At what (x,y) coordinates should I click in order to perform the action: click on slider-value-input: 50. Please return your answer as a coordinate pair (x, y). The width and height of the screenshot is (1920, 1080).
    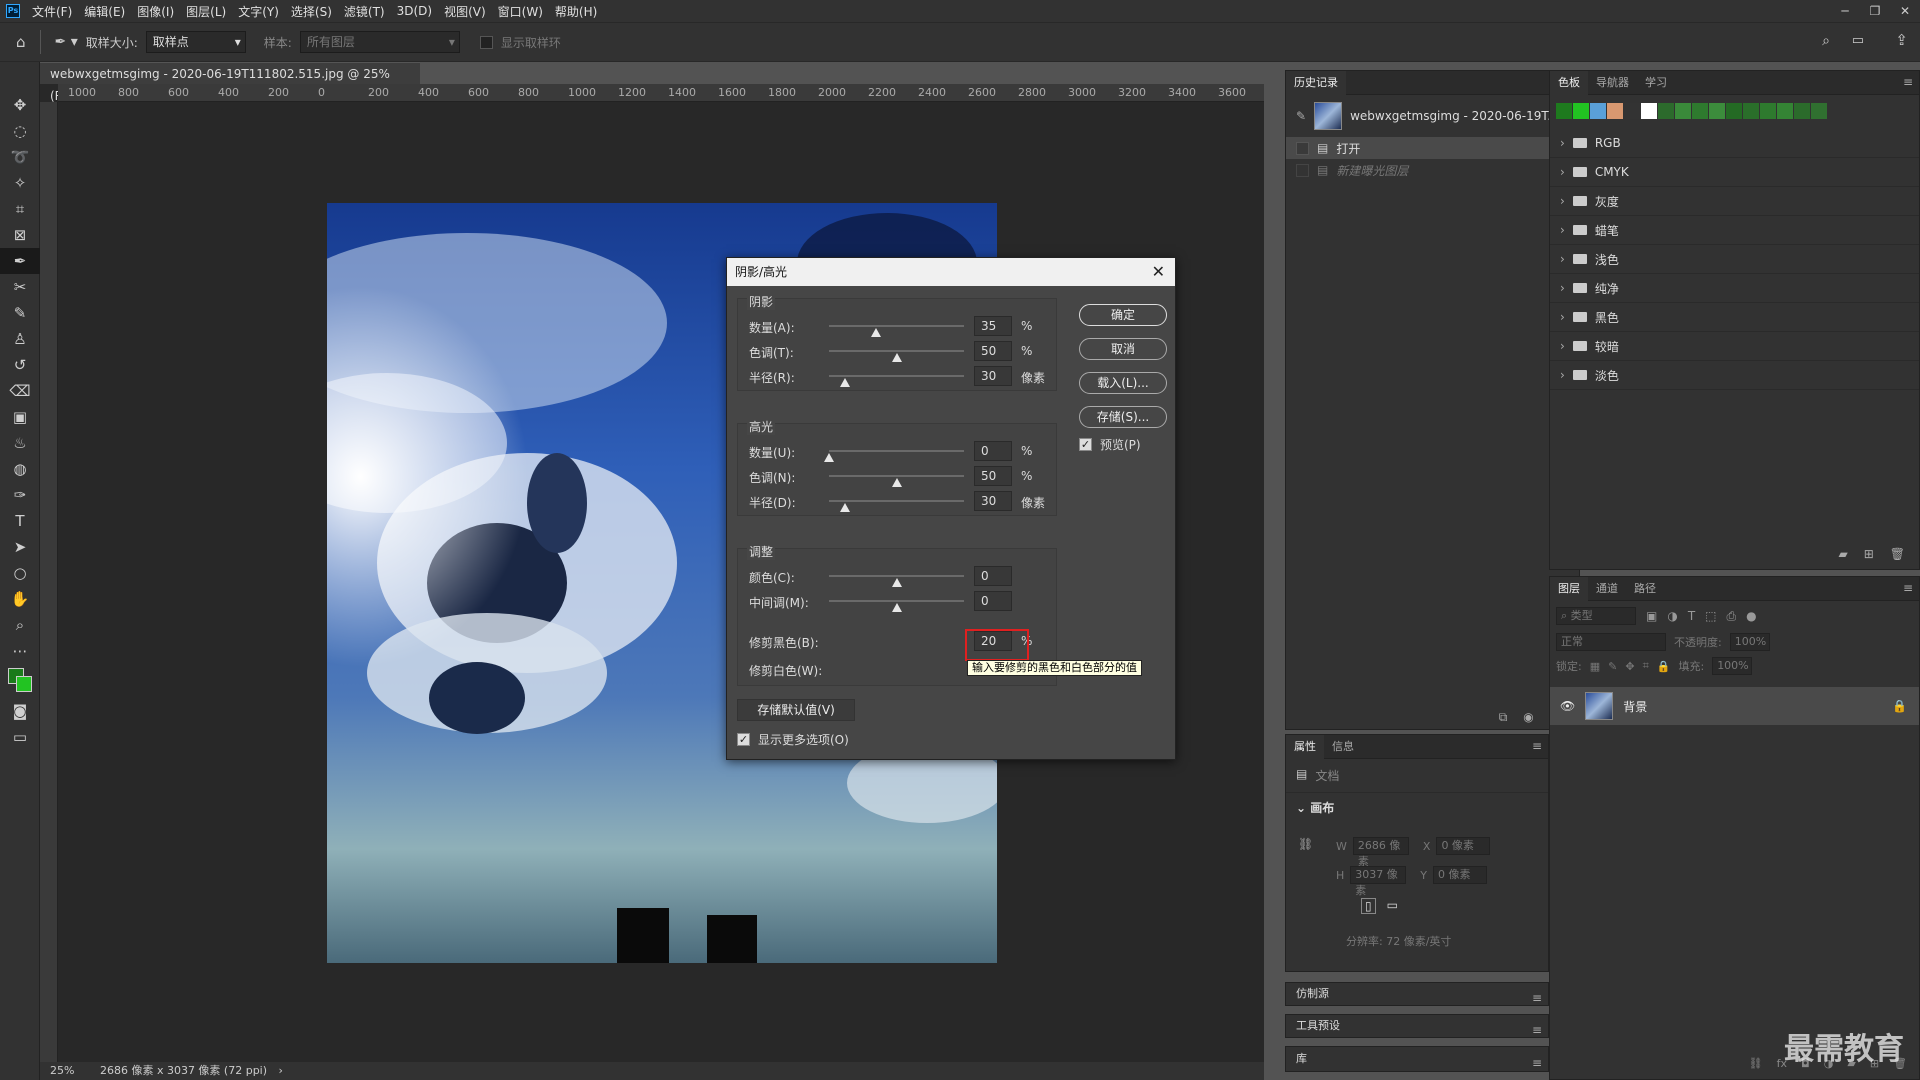
    Looking at the image, I should click on (993, 476).